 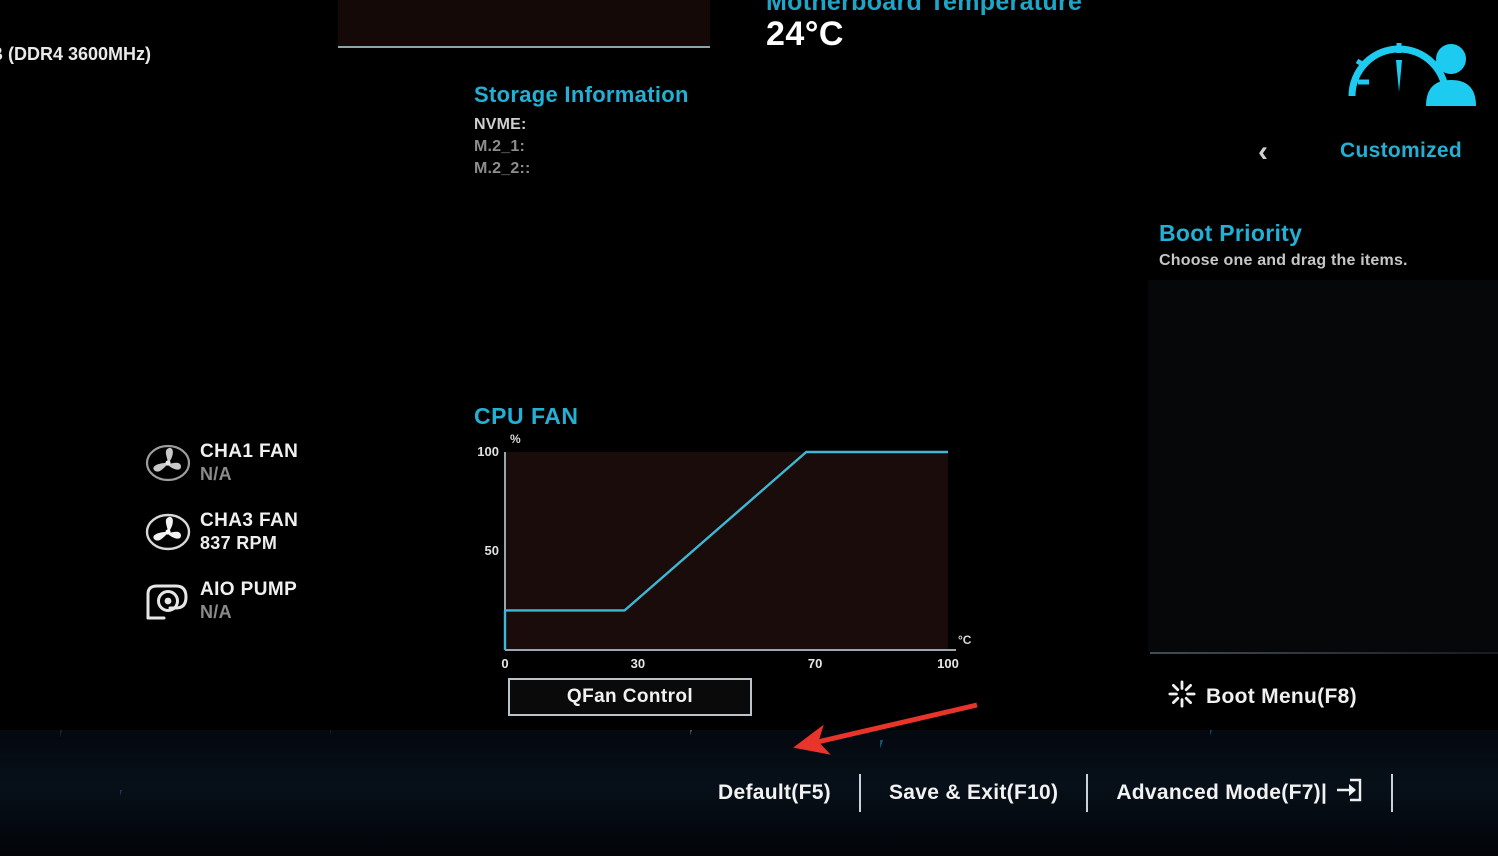 What do you see at coordinates (805, 34) in the screenshot?
I see `motherboard-temperature-value: 24°C` at bounding box center [805, 34].